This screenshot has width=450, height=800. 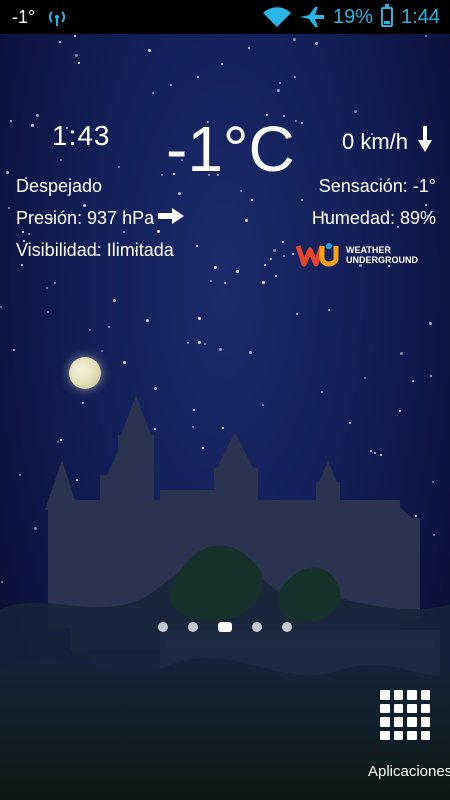 What do you see at coordinates (377, 186) in the screenshot?
I see `feels-like-text: Sensación: -1°` at bounding box center [377, 186].